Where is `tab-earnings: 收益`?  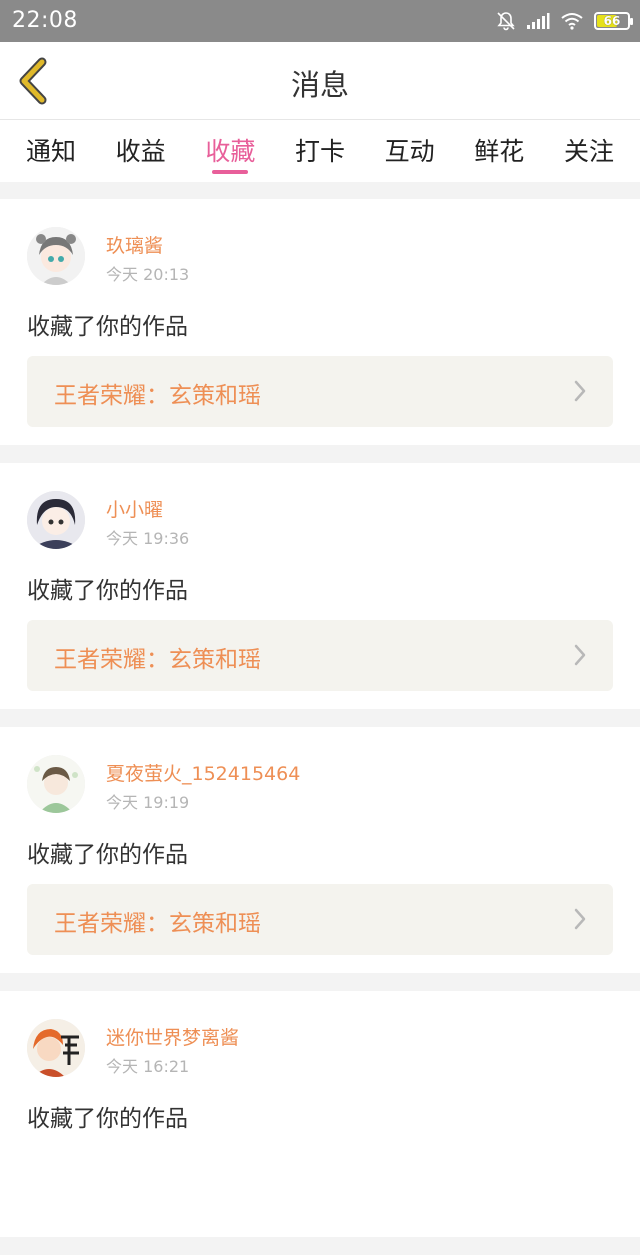
tab-earnings: 收益 is located at coordinates (141, 151).